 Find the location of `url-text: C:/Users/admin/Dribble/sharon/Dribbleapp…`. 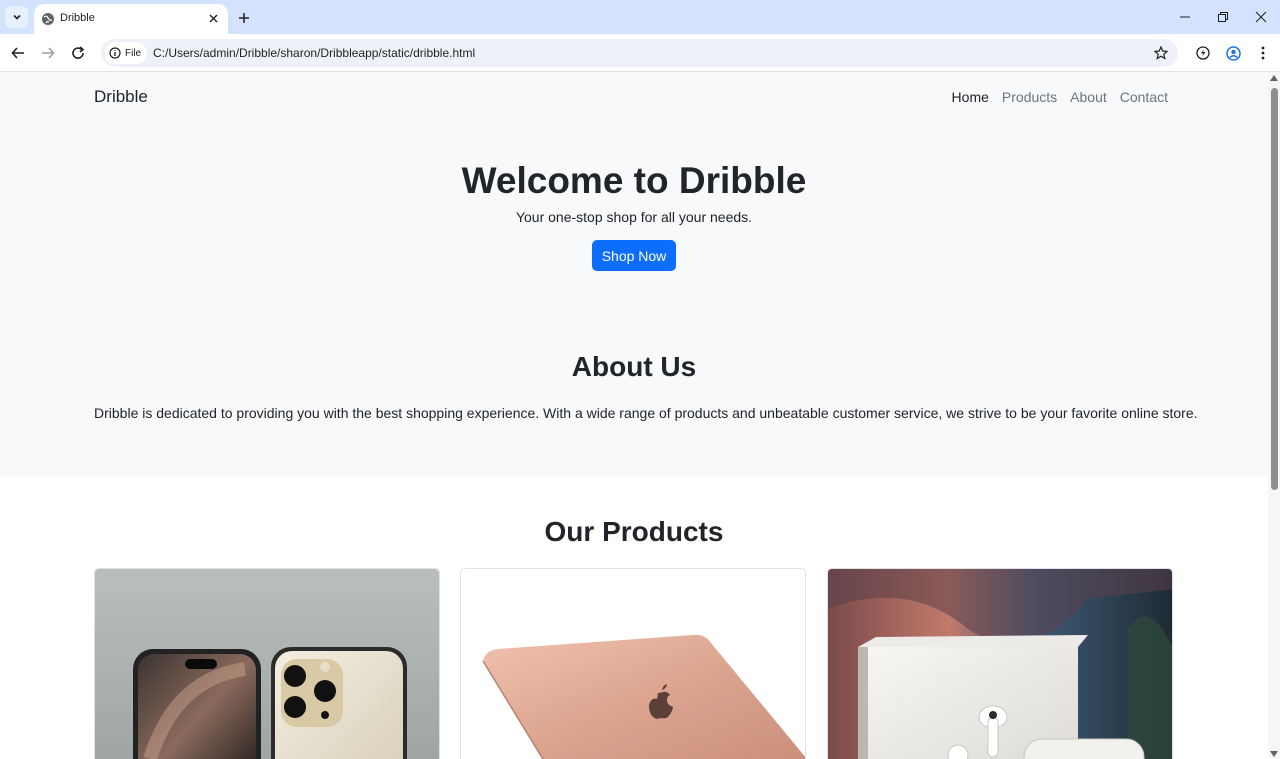

url-text: C:/Users/admin/Dribble/sharon/Dribbleapp… is located at coordinates (314, 53).